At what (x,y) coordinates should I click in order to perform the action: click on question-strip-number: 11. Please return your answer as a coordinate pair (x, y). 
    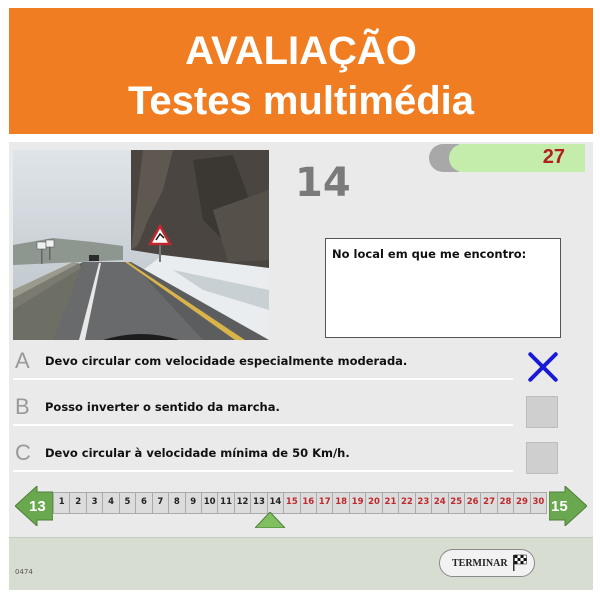
    Looking at the image, I should click on (226, 502).